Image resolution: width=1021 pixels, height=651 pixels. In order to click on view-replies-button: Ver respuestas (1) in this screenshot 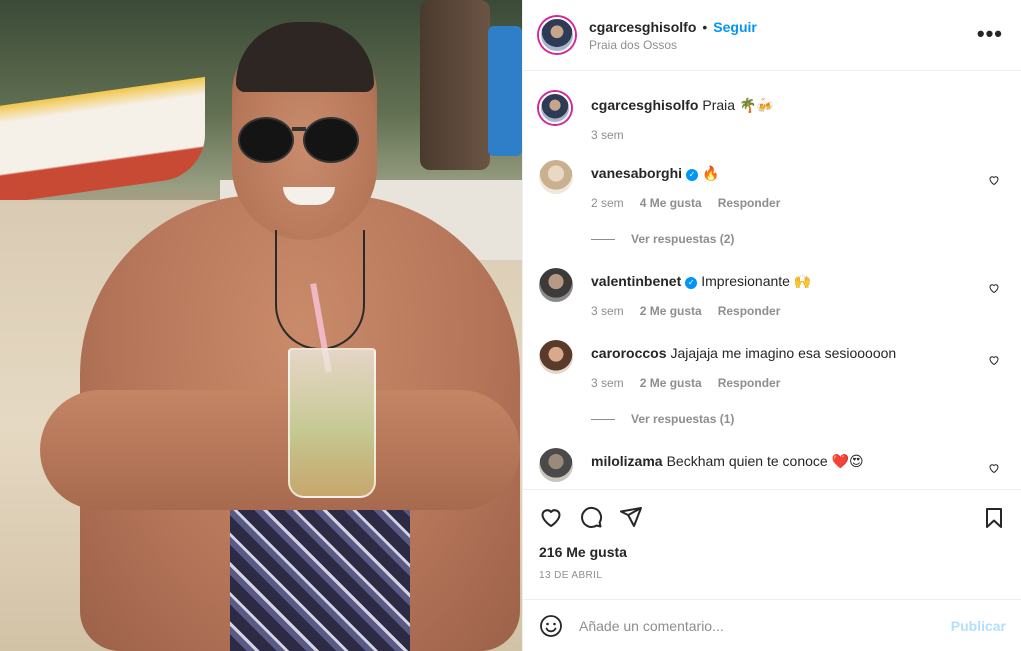, I will do `click(798, 419)`.